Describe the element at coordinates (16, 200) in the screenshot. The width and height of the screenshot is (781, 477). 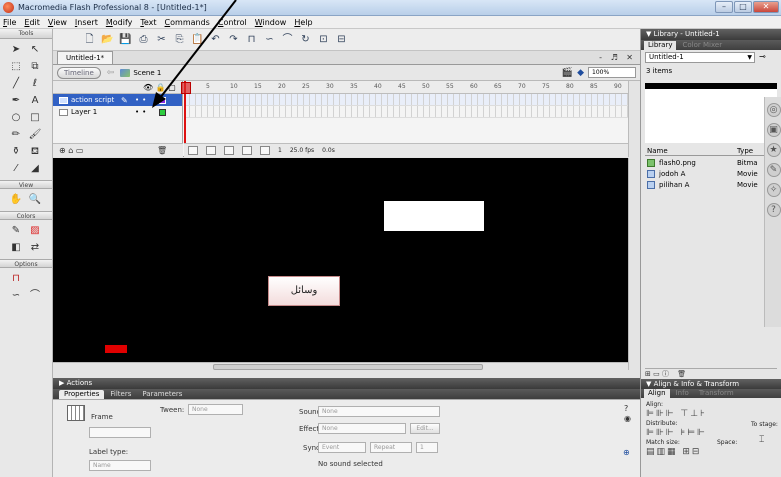
I see `hand-tool-icon: ✋` at that location.